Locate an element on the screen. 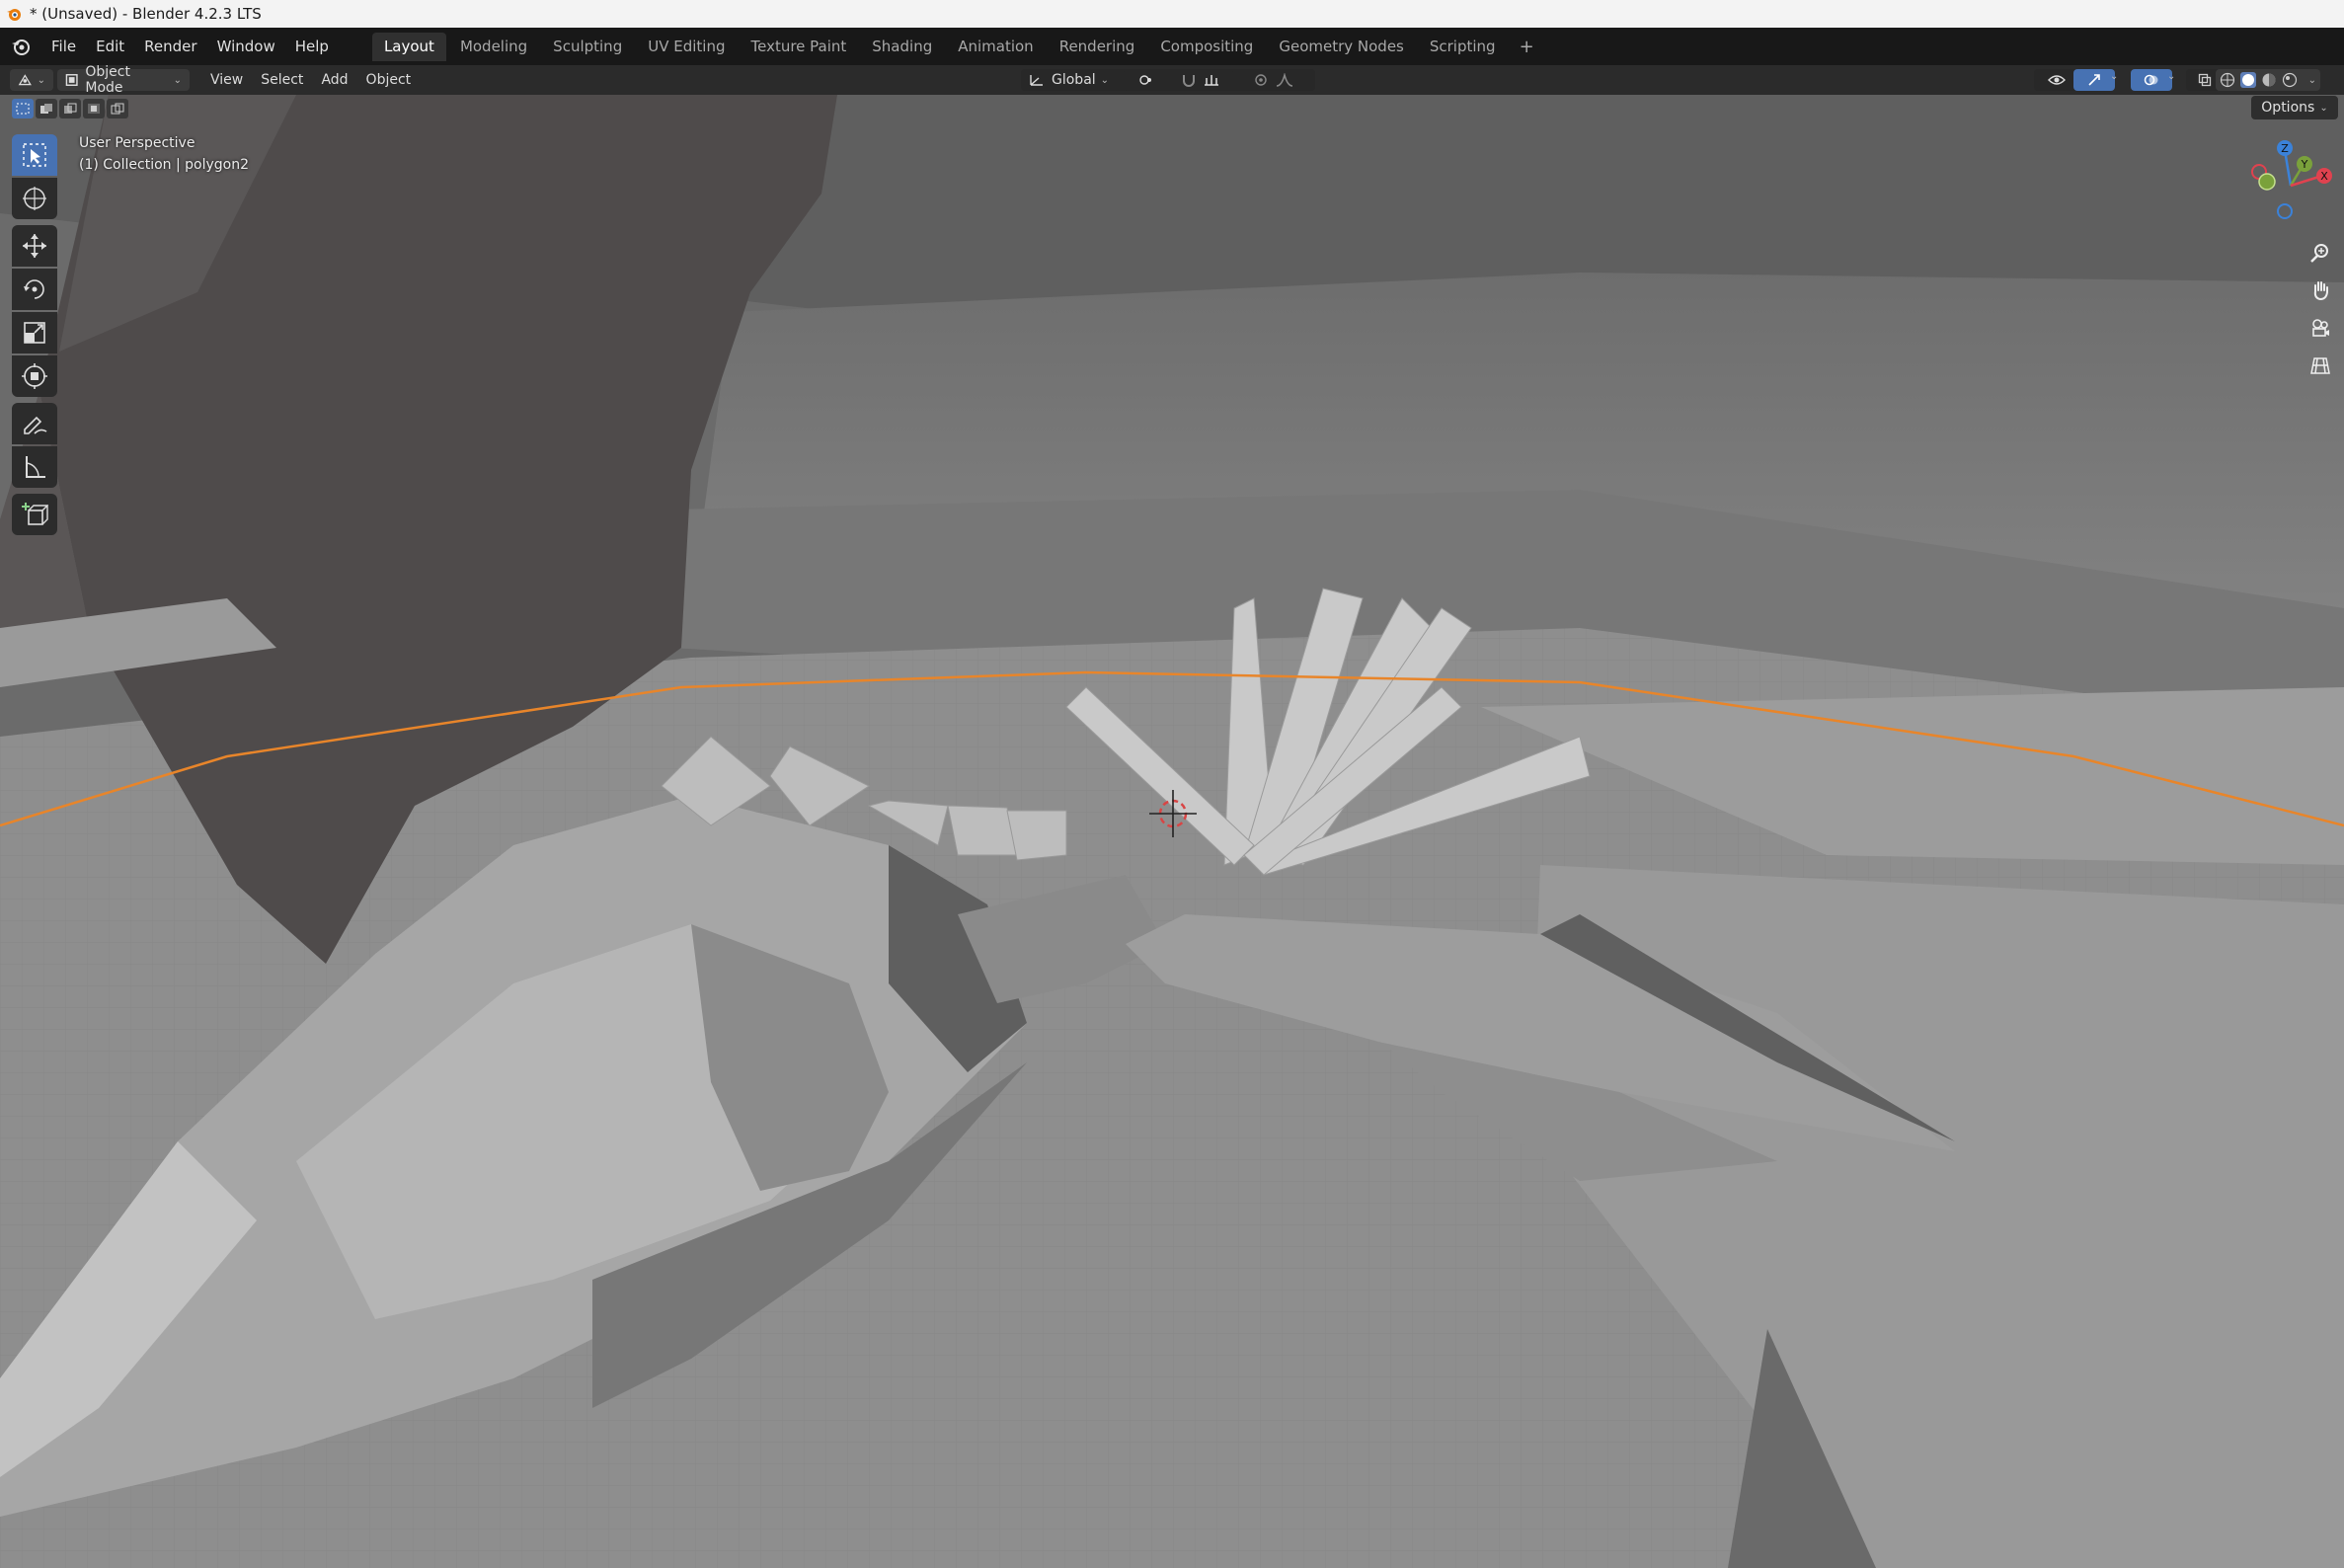 The image size is (2344, 1568). pivot-icon is located at coordinates (1145, 80).